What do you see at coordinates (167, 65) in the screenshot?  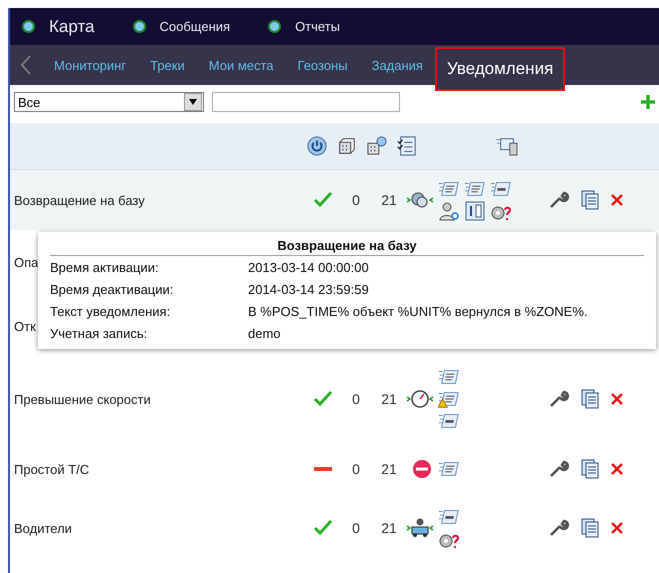 I see `nav-tab: Треки` at bounding box center [167, 65].